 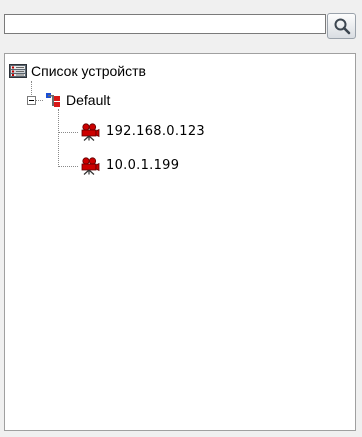 I want to click on tree-root-node: Список устройств, so click(x=77, y=71).